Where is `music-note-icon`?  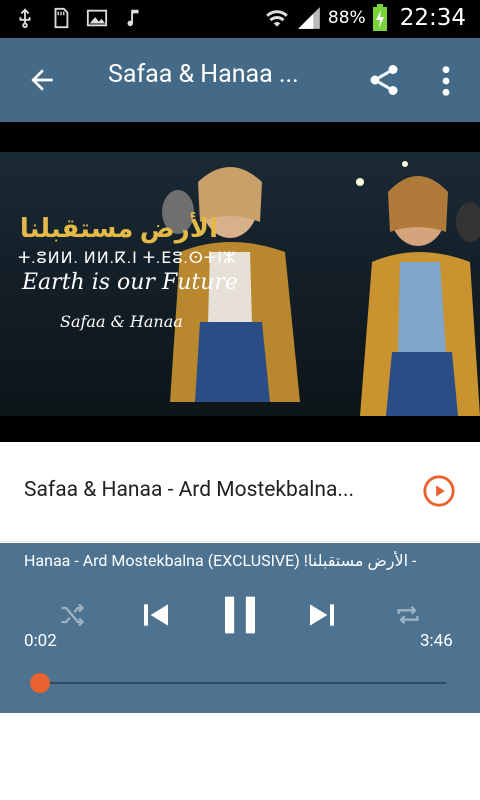
music-note-icon is located at coordinates (133, 18).